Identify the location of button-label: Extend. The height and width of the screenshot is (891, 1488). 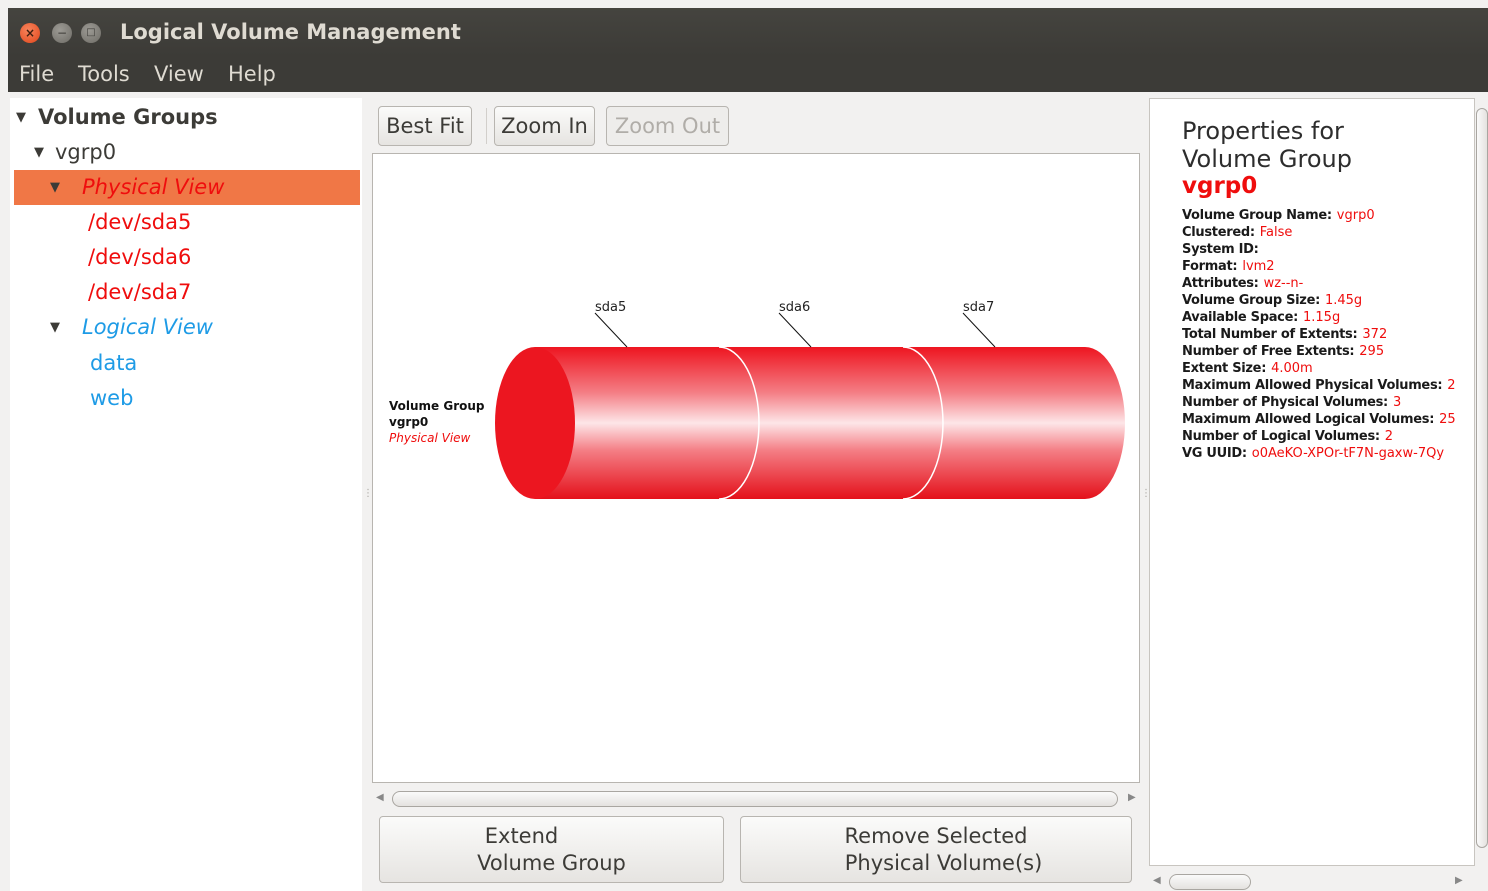
(521, 836).